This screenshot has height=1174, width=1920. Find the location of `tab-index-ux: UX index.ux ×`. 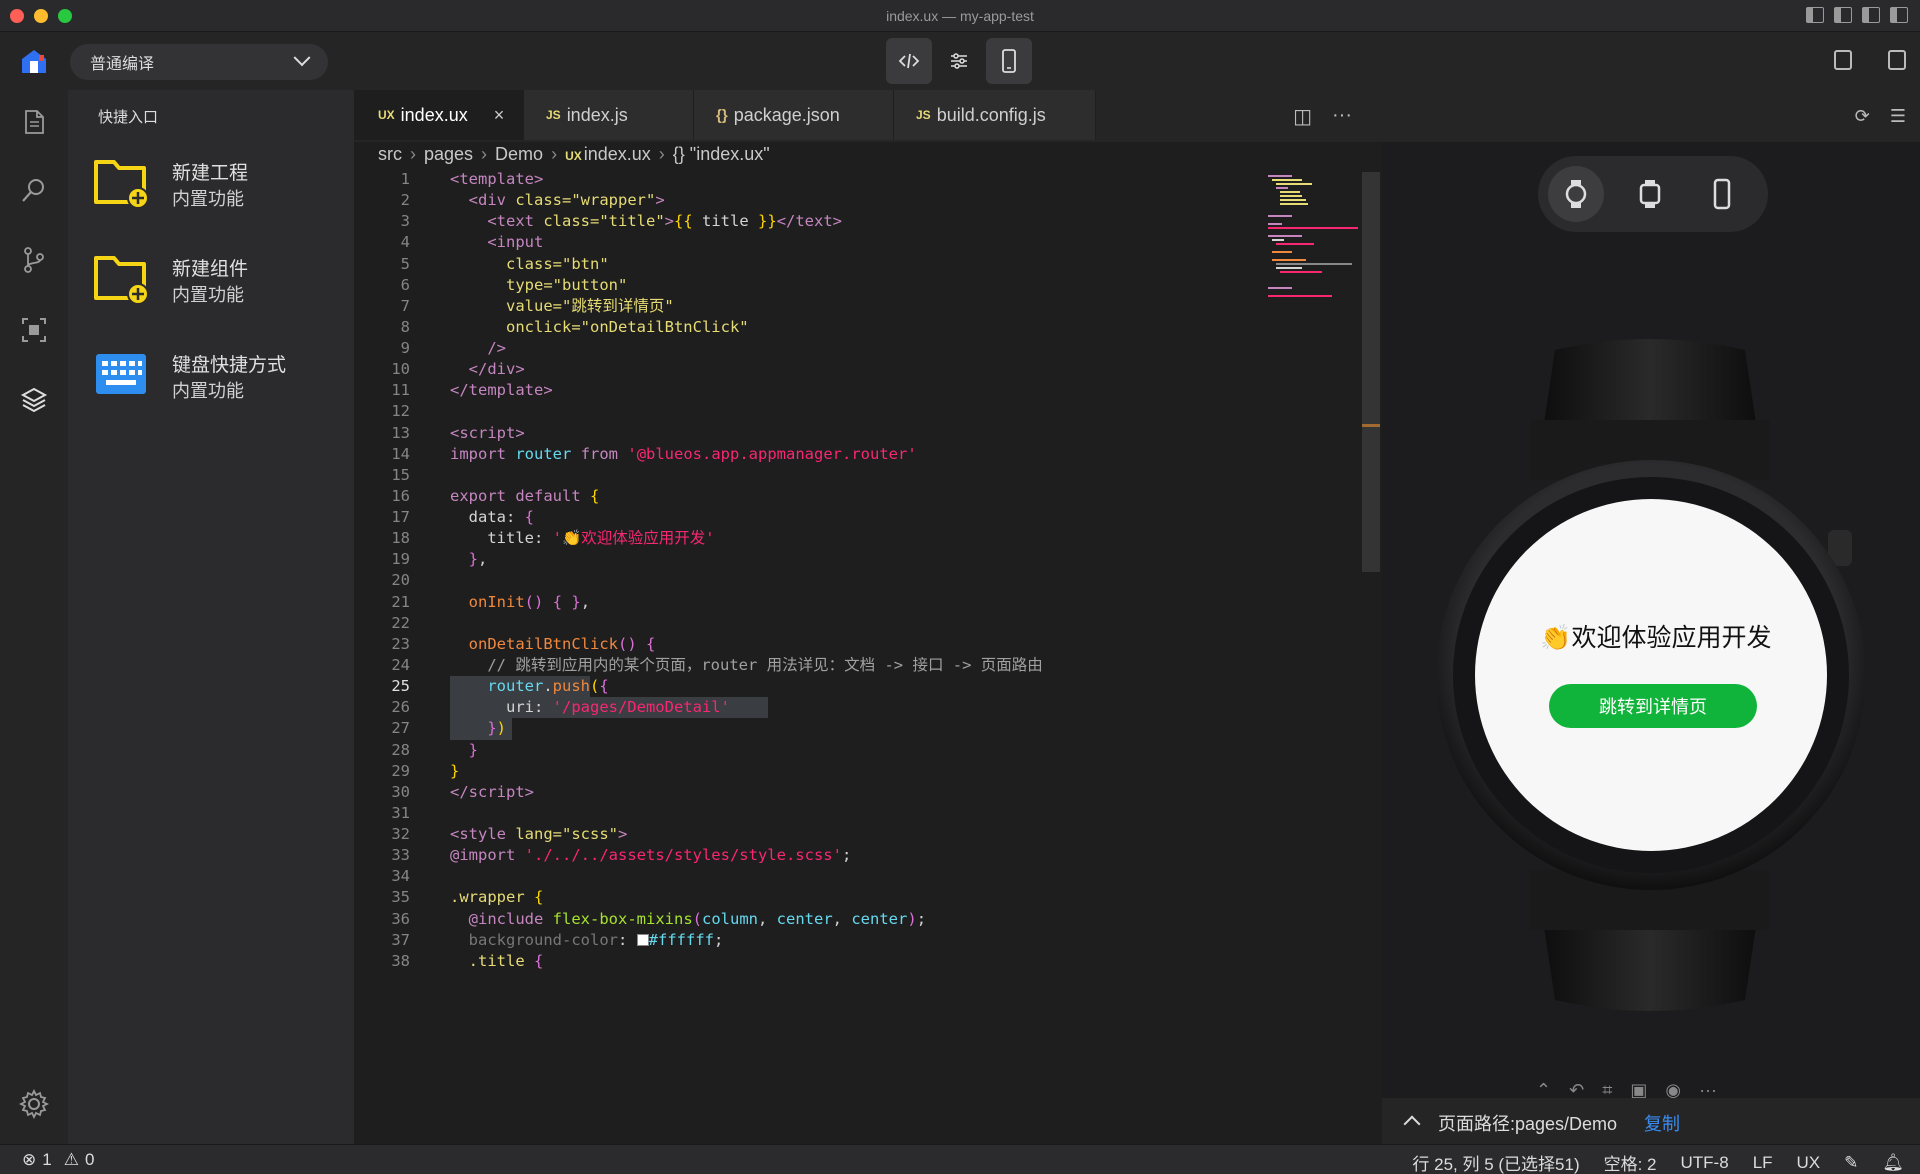

tab-index-ux: UX index.ux × is located at coordinates (439, 115).